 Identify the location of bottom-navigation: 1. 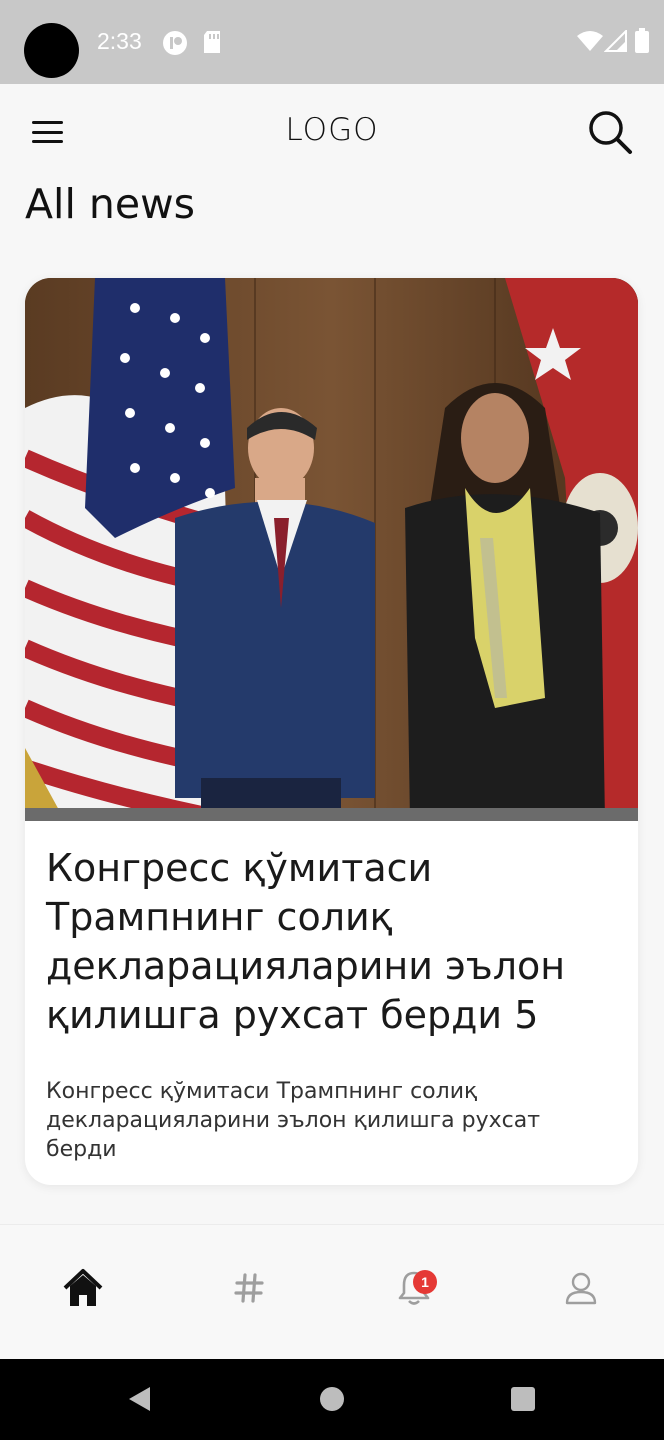
(332, 1291).